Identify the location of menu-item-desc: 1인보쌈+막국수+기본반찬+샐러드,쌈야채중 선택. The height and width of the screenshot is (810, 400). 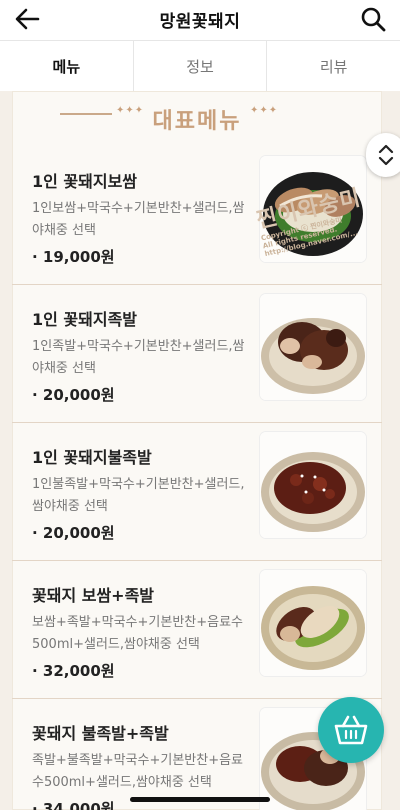
(138, 219).